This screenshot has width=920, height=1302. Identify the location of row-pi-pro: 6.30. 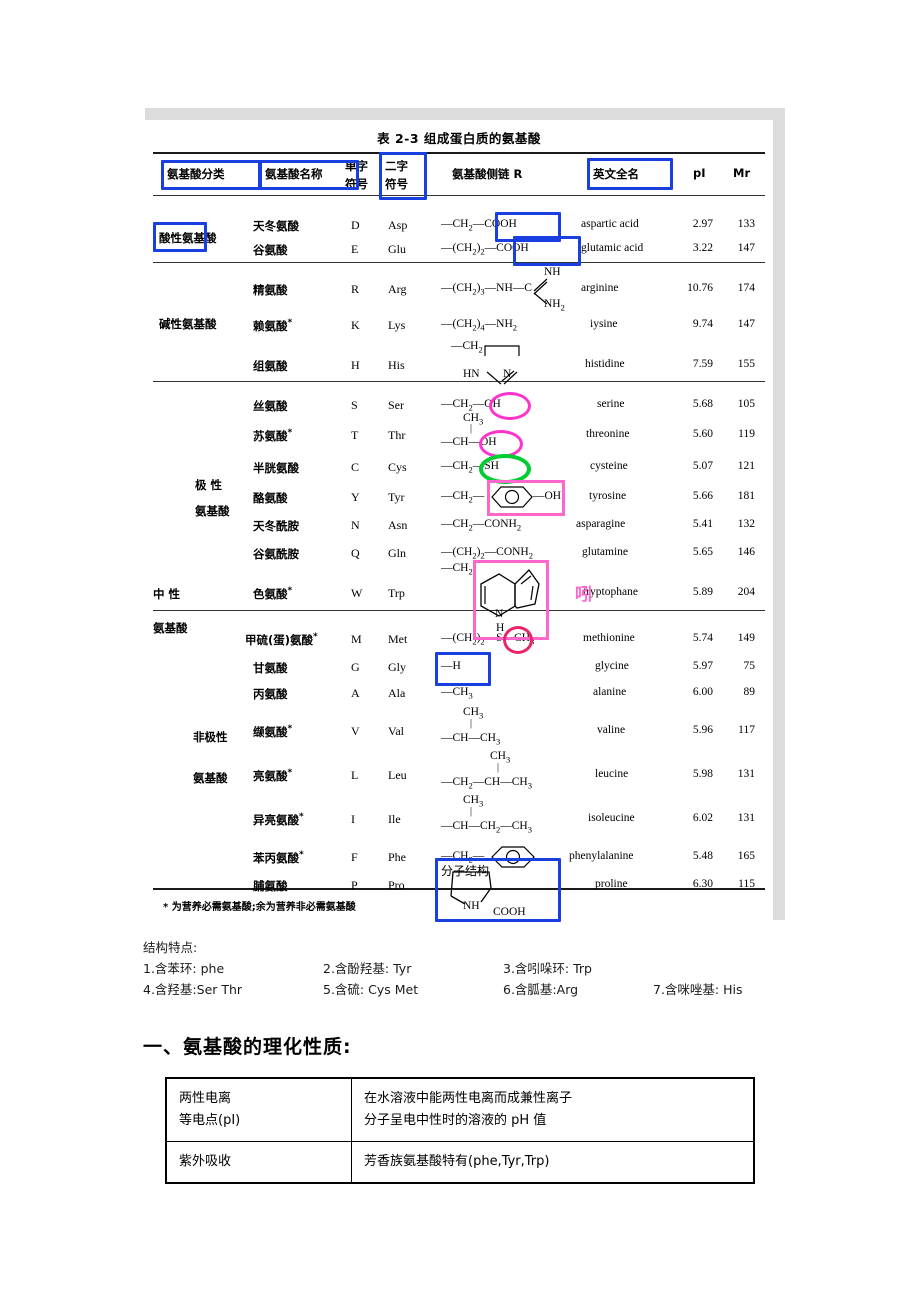
(702, 884).